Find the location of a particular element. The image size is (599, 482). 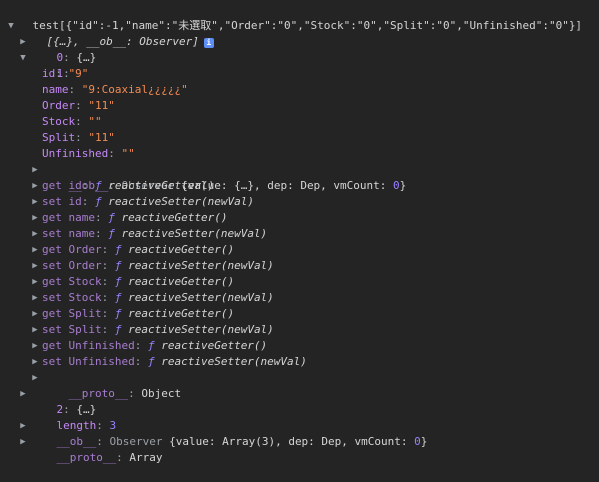

object-property-row: Split: "11" is located at coordinates (78, 137).